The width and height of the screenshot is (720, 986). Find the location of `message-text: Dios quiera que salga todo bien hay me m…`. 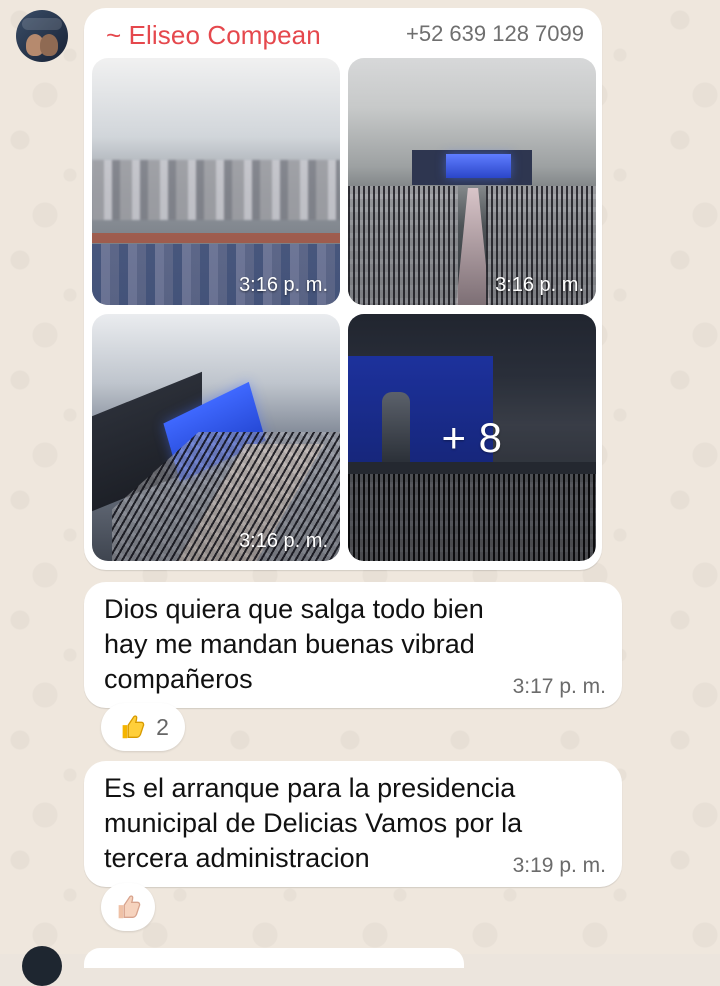

message-text: Dios quiera que salga todo bien hay me m… is located at coordinates (294, 644).